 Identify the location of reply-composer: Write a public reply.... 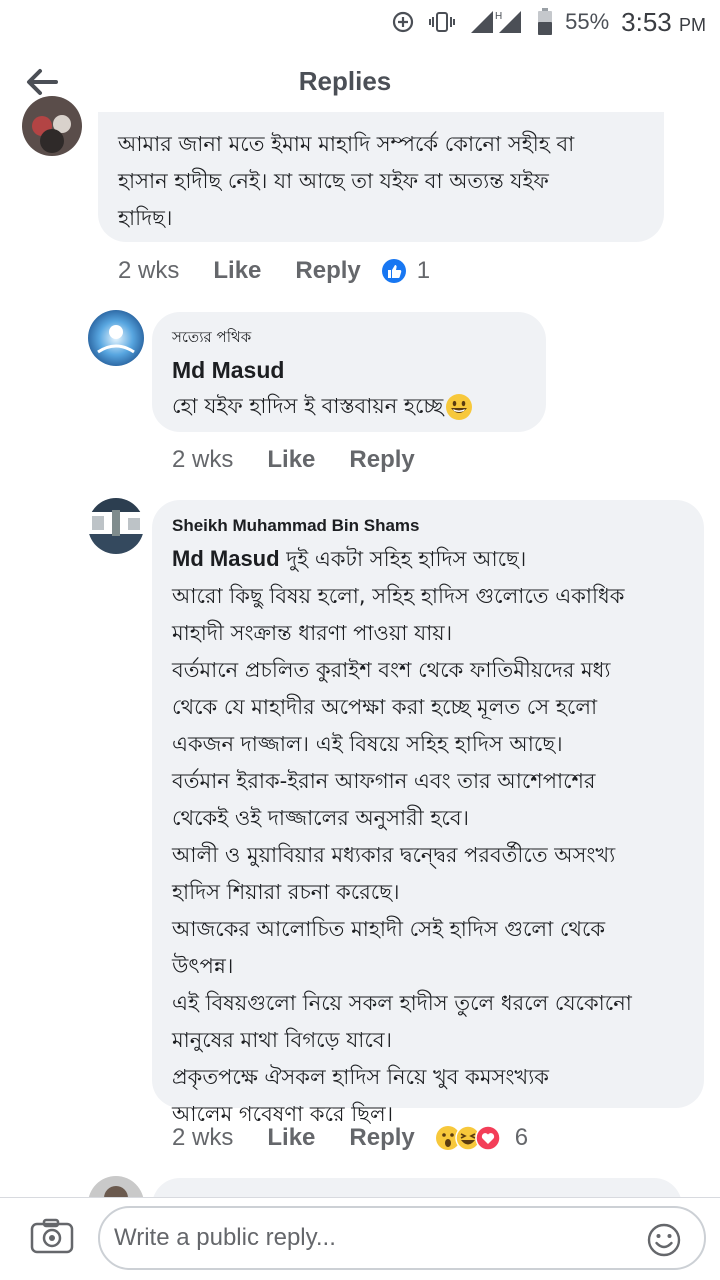
(360, 1239).